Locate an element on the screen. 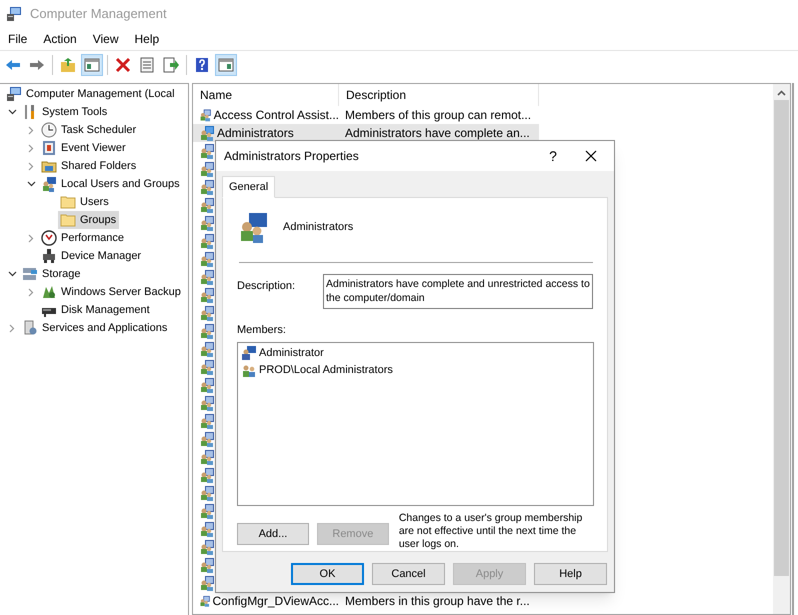  menu-item: Action is located at coordinates (60, 39).